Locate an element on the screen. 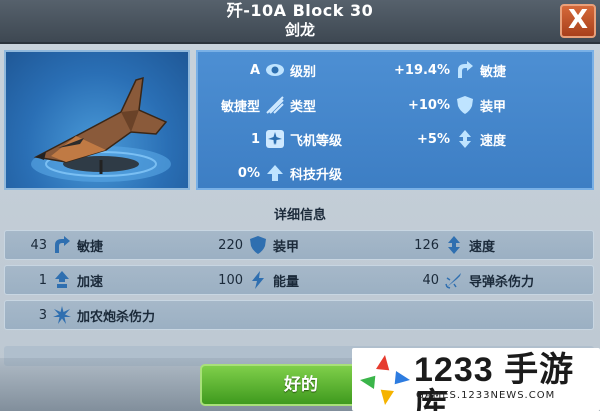 Image resolution: width=600 pixels, height=411 pixels. watermark: 1233 手游库 GAMES.1233NEWS.COM is located at coordinates (476, 379).